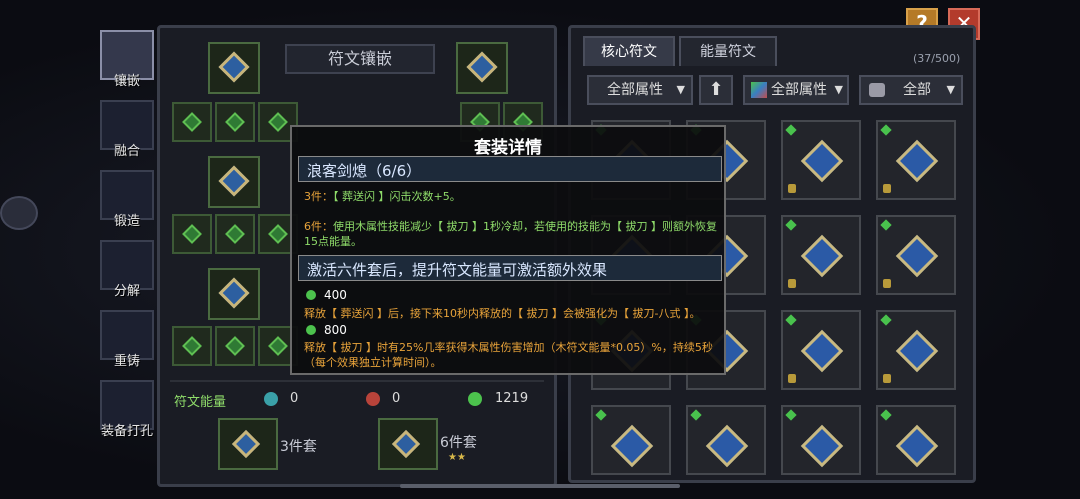  Describe the element at coordinates (759, 90) in the screenshot. I see `element-icon` at that location.